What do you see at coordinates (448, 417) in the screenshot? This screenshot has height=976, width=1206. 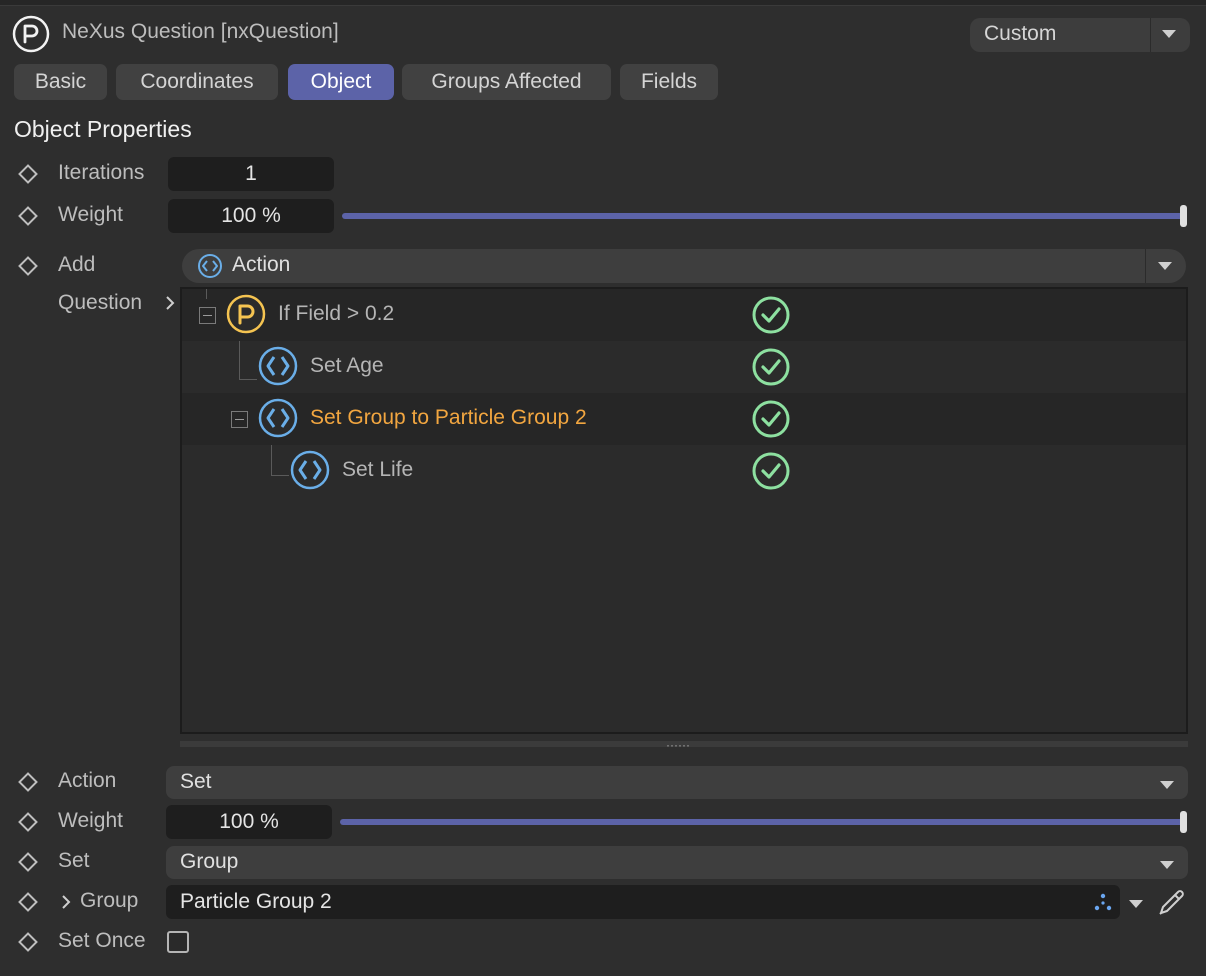 I see `tree-item-label: Set Group to Particle Group 2` at bounding box center [448, 417].